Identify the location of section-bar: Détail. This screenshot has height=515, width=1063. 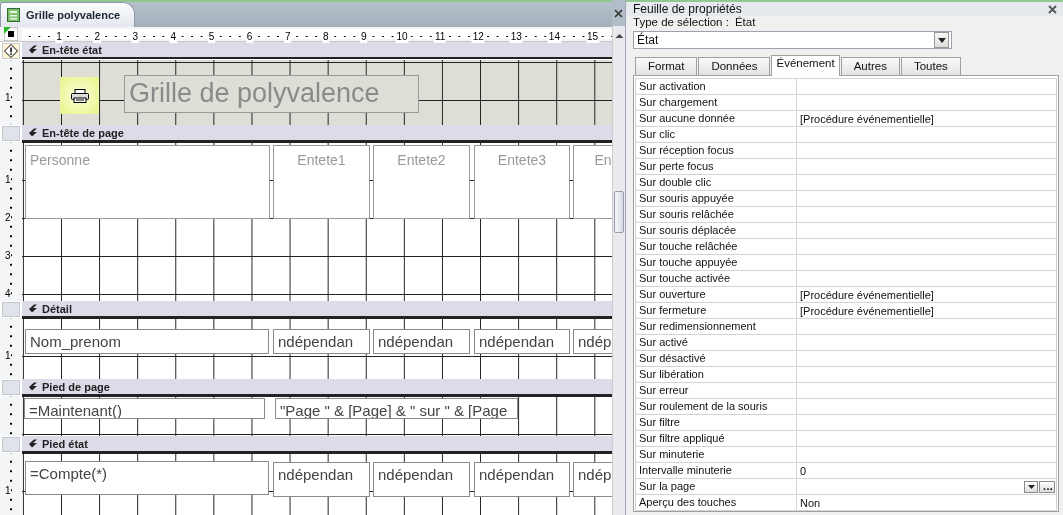
(317, 309).